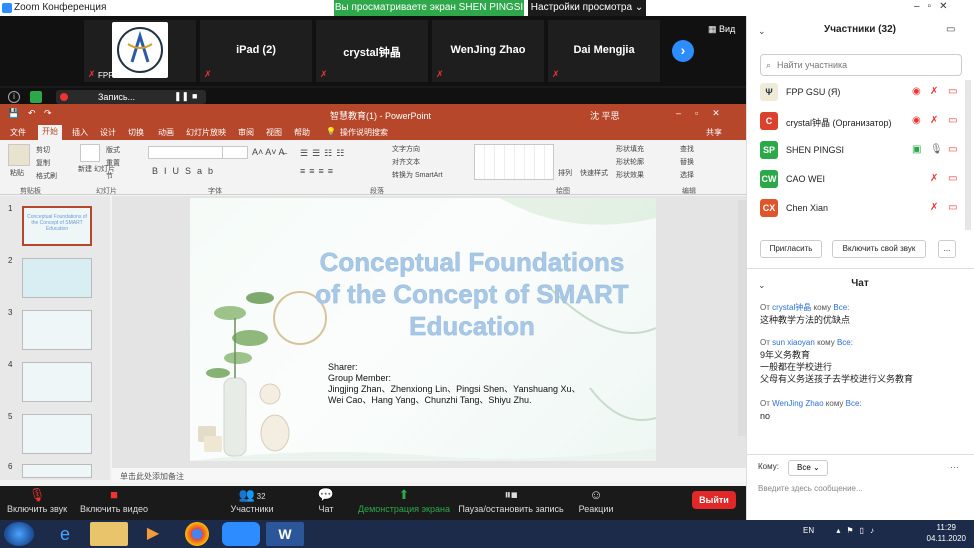 Image resolution: width=974 pixels, height=548 pixels. Describe the element at coordinates (596, 503) in the screenshot. I see `reactions-button: ☺ Реакции` at that location.